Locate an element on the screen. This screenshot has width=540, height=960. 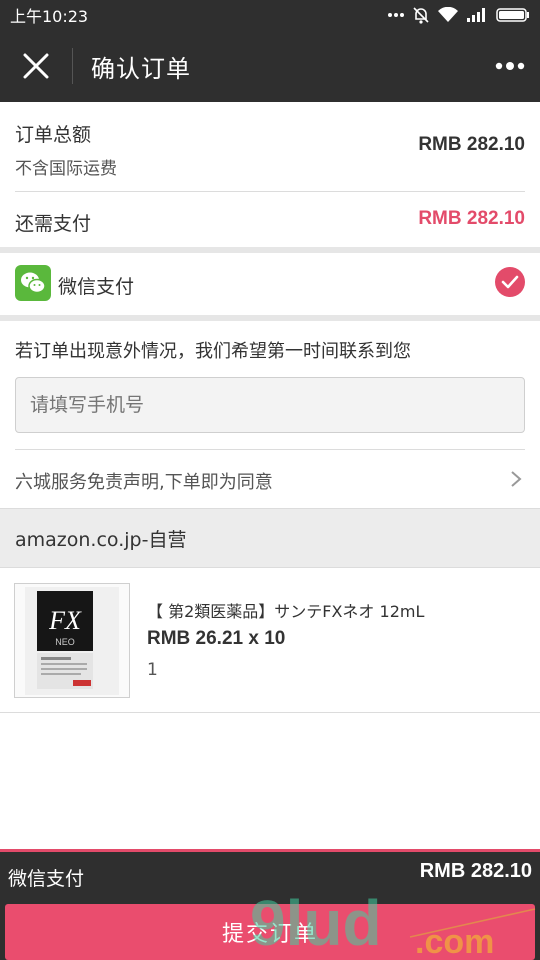
footer-pay-label: 微信支付 is located at coordinates (46, 879).